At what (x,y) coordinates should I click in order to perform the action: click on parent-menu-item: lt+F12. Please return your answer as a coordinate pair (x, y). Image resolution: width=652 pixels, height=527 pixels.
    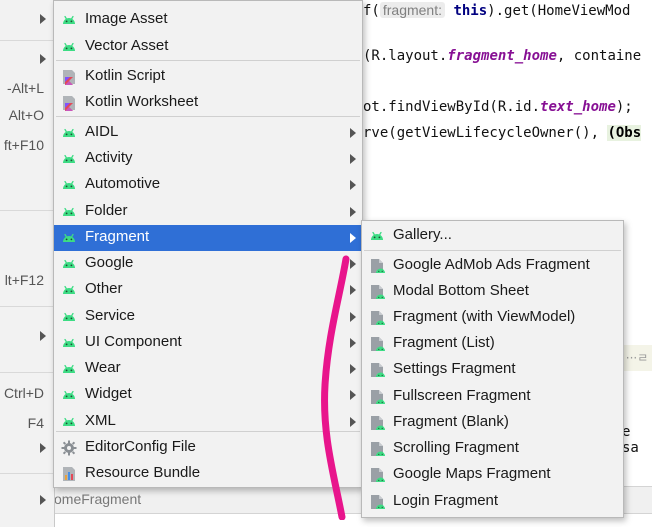
    Looking at the image, I should click on (27, 281).